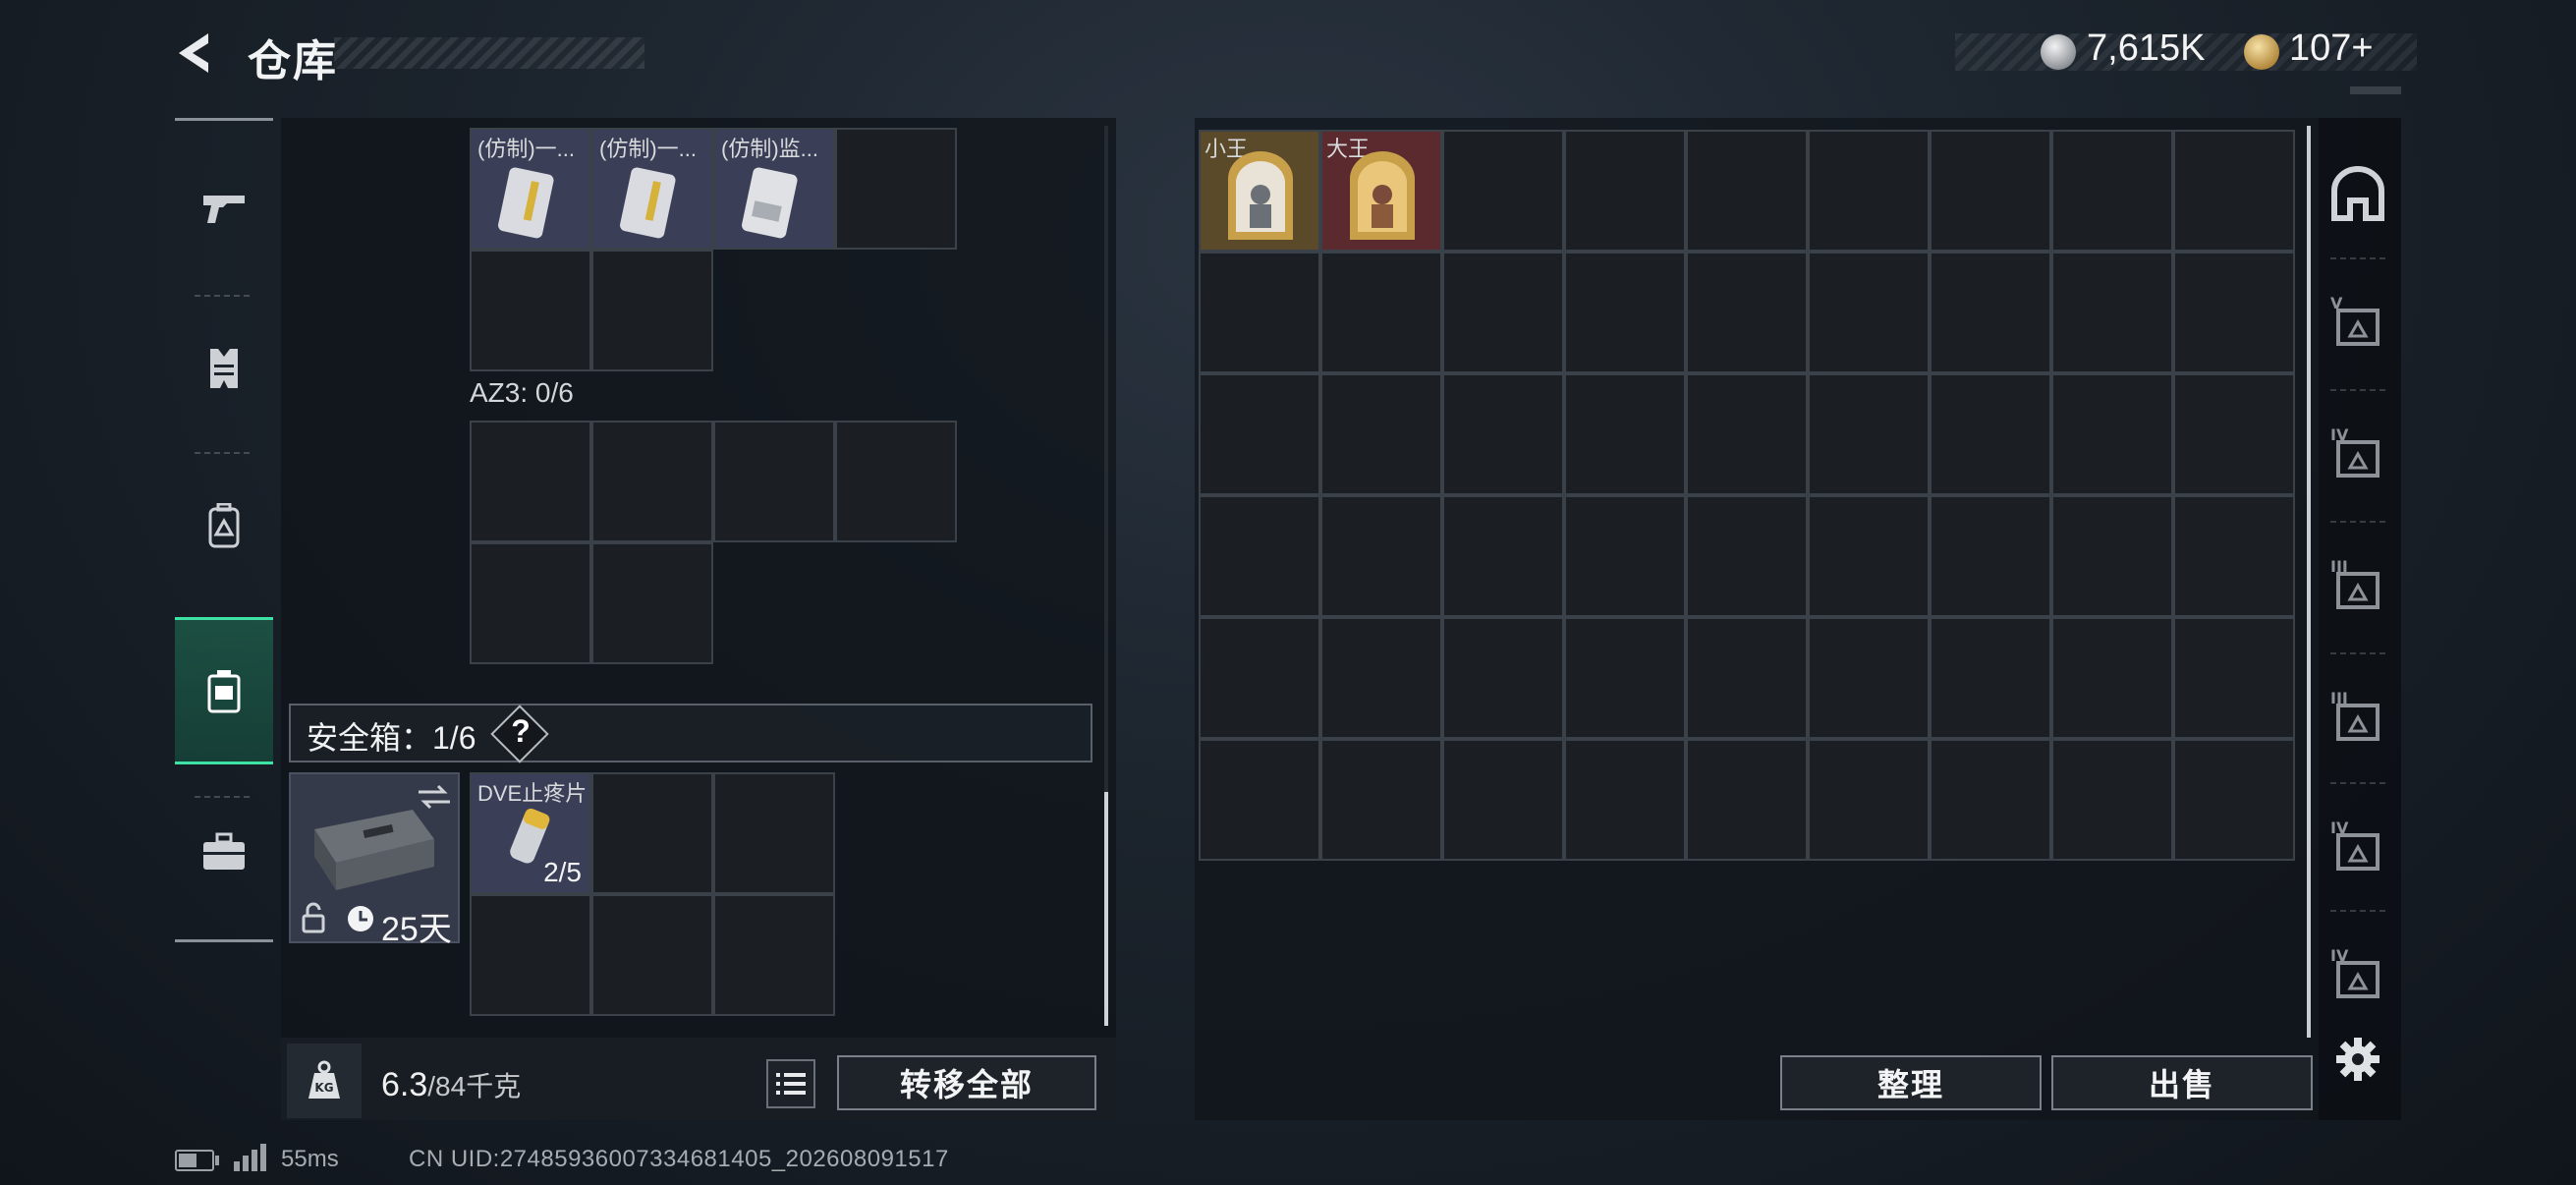 This screenshot has width=2576, height=1185. What do you see at coordinates (2331, 49) in the screenshot?
I see `gold-amount: 107+` at bounding box center [2331, 49].